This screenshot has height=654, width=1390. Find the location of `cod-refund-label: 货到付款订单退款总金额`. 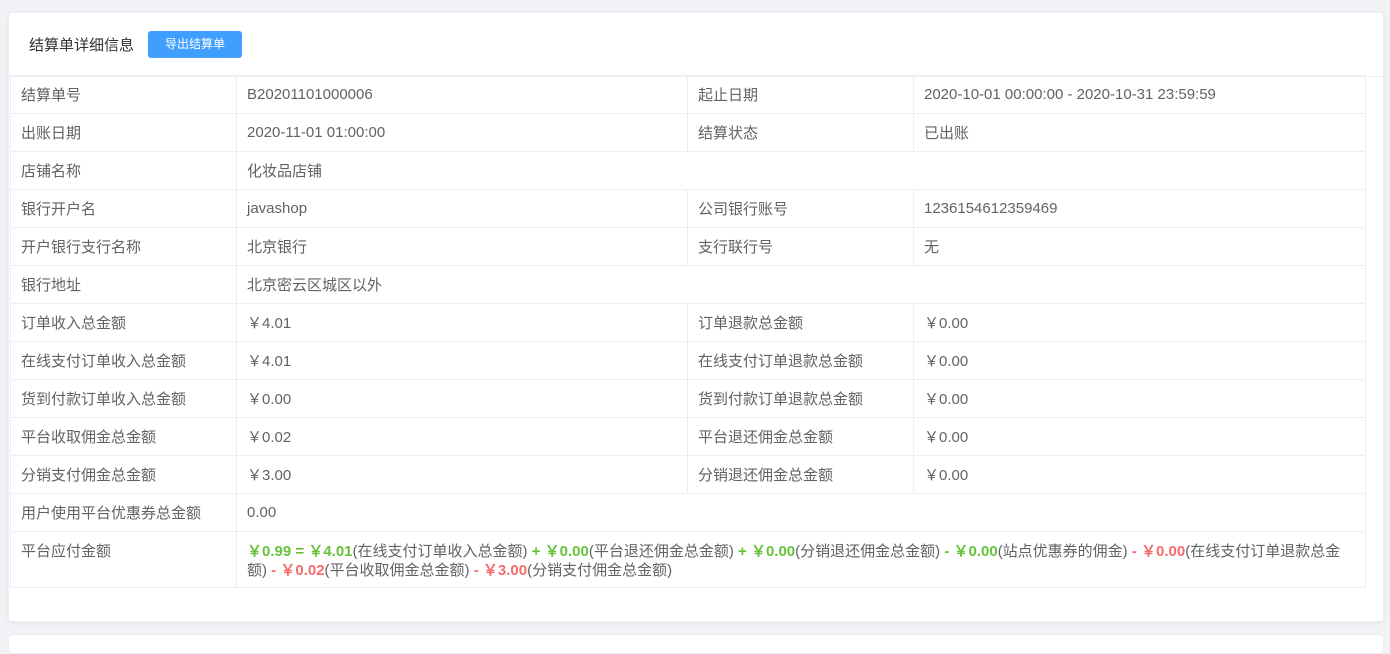

cod-refund-label: 货到付款订单退款总金额 is located at coordinates (800, 398).